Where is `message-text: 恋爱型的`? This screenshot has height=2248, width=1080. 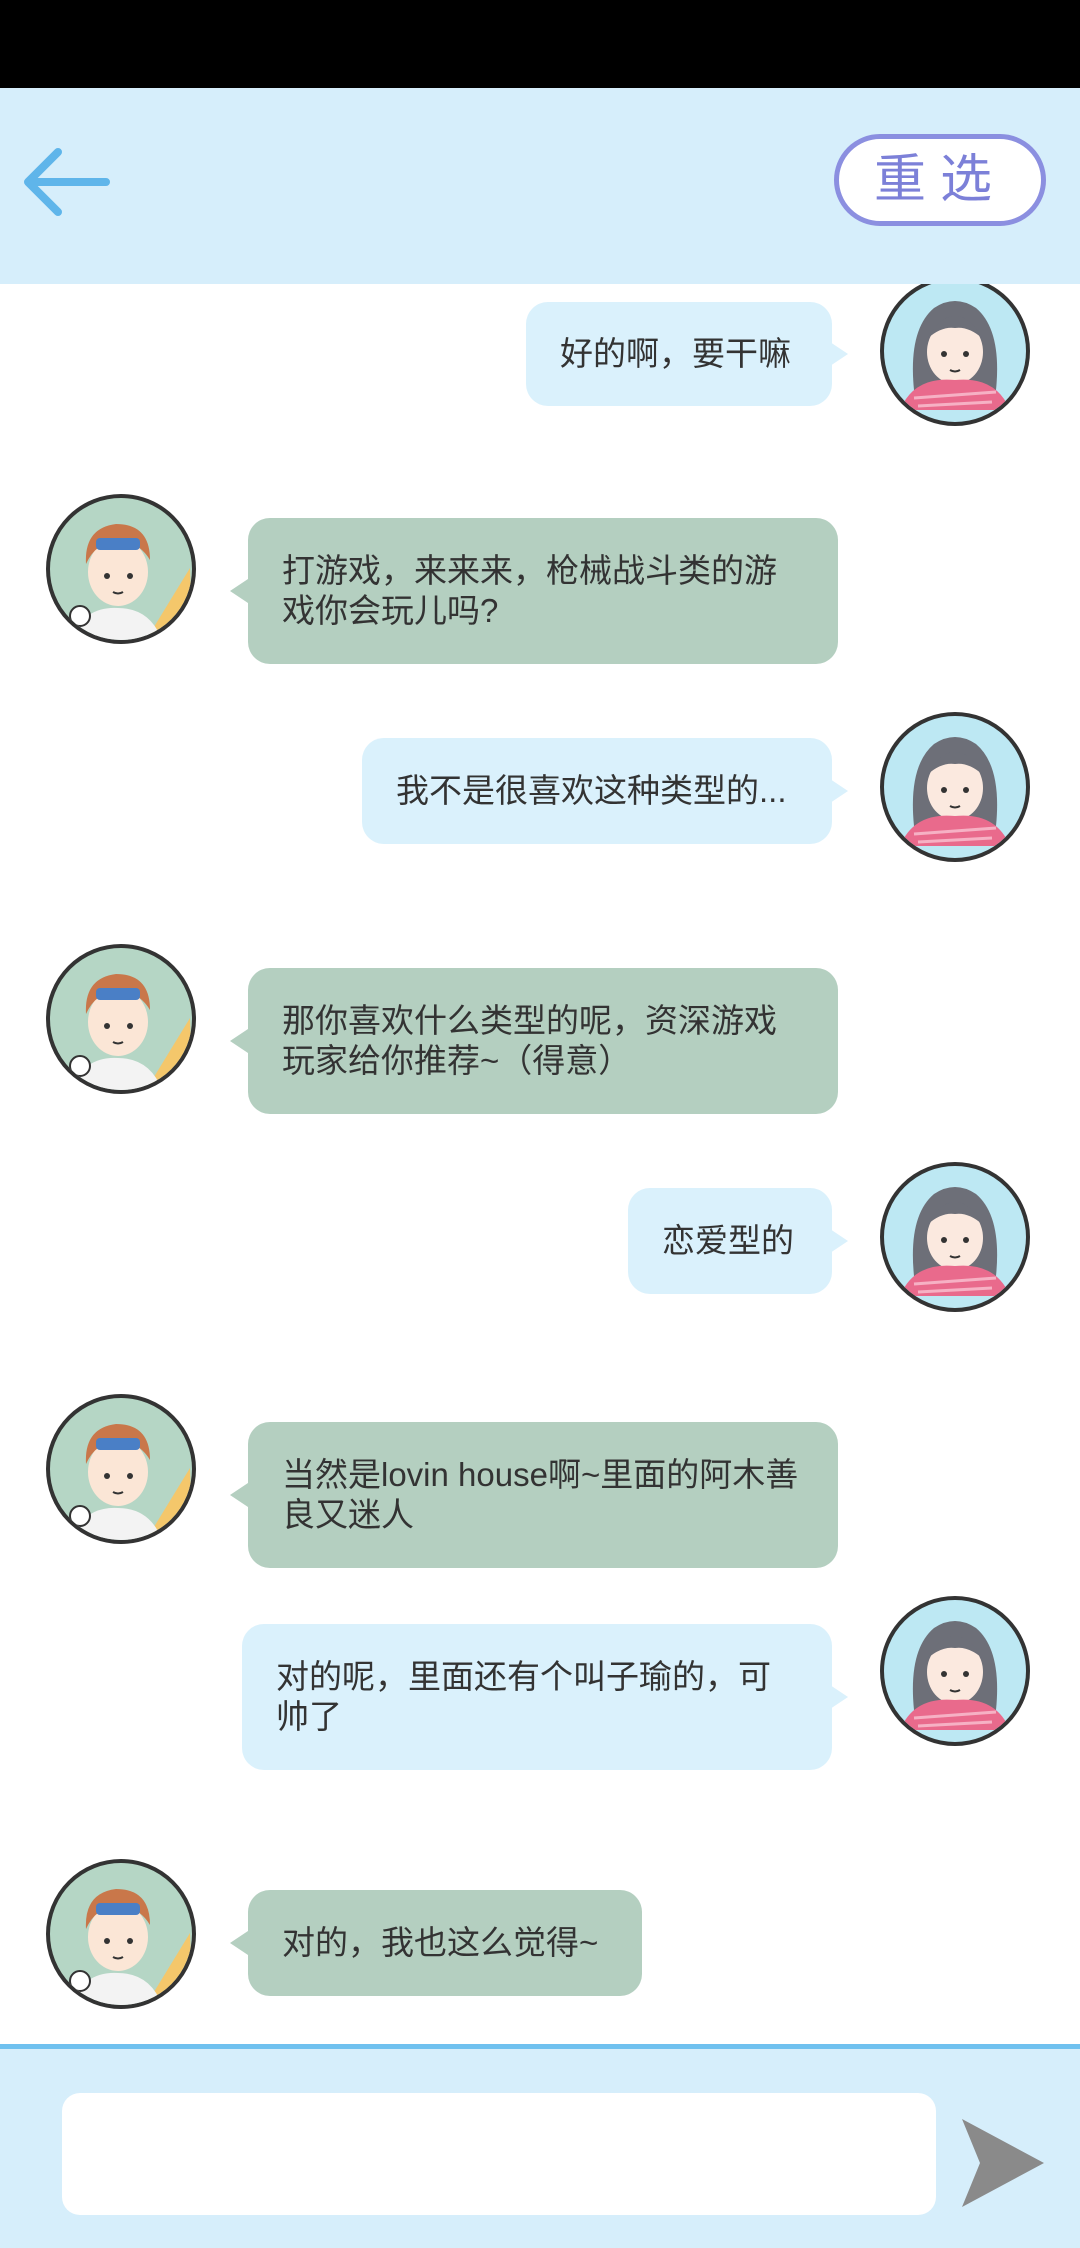 message-text: 恋爱型的 is located at coordinates (728, 1240).